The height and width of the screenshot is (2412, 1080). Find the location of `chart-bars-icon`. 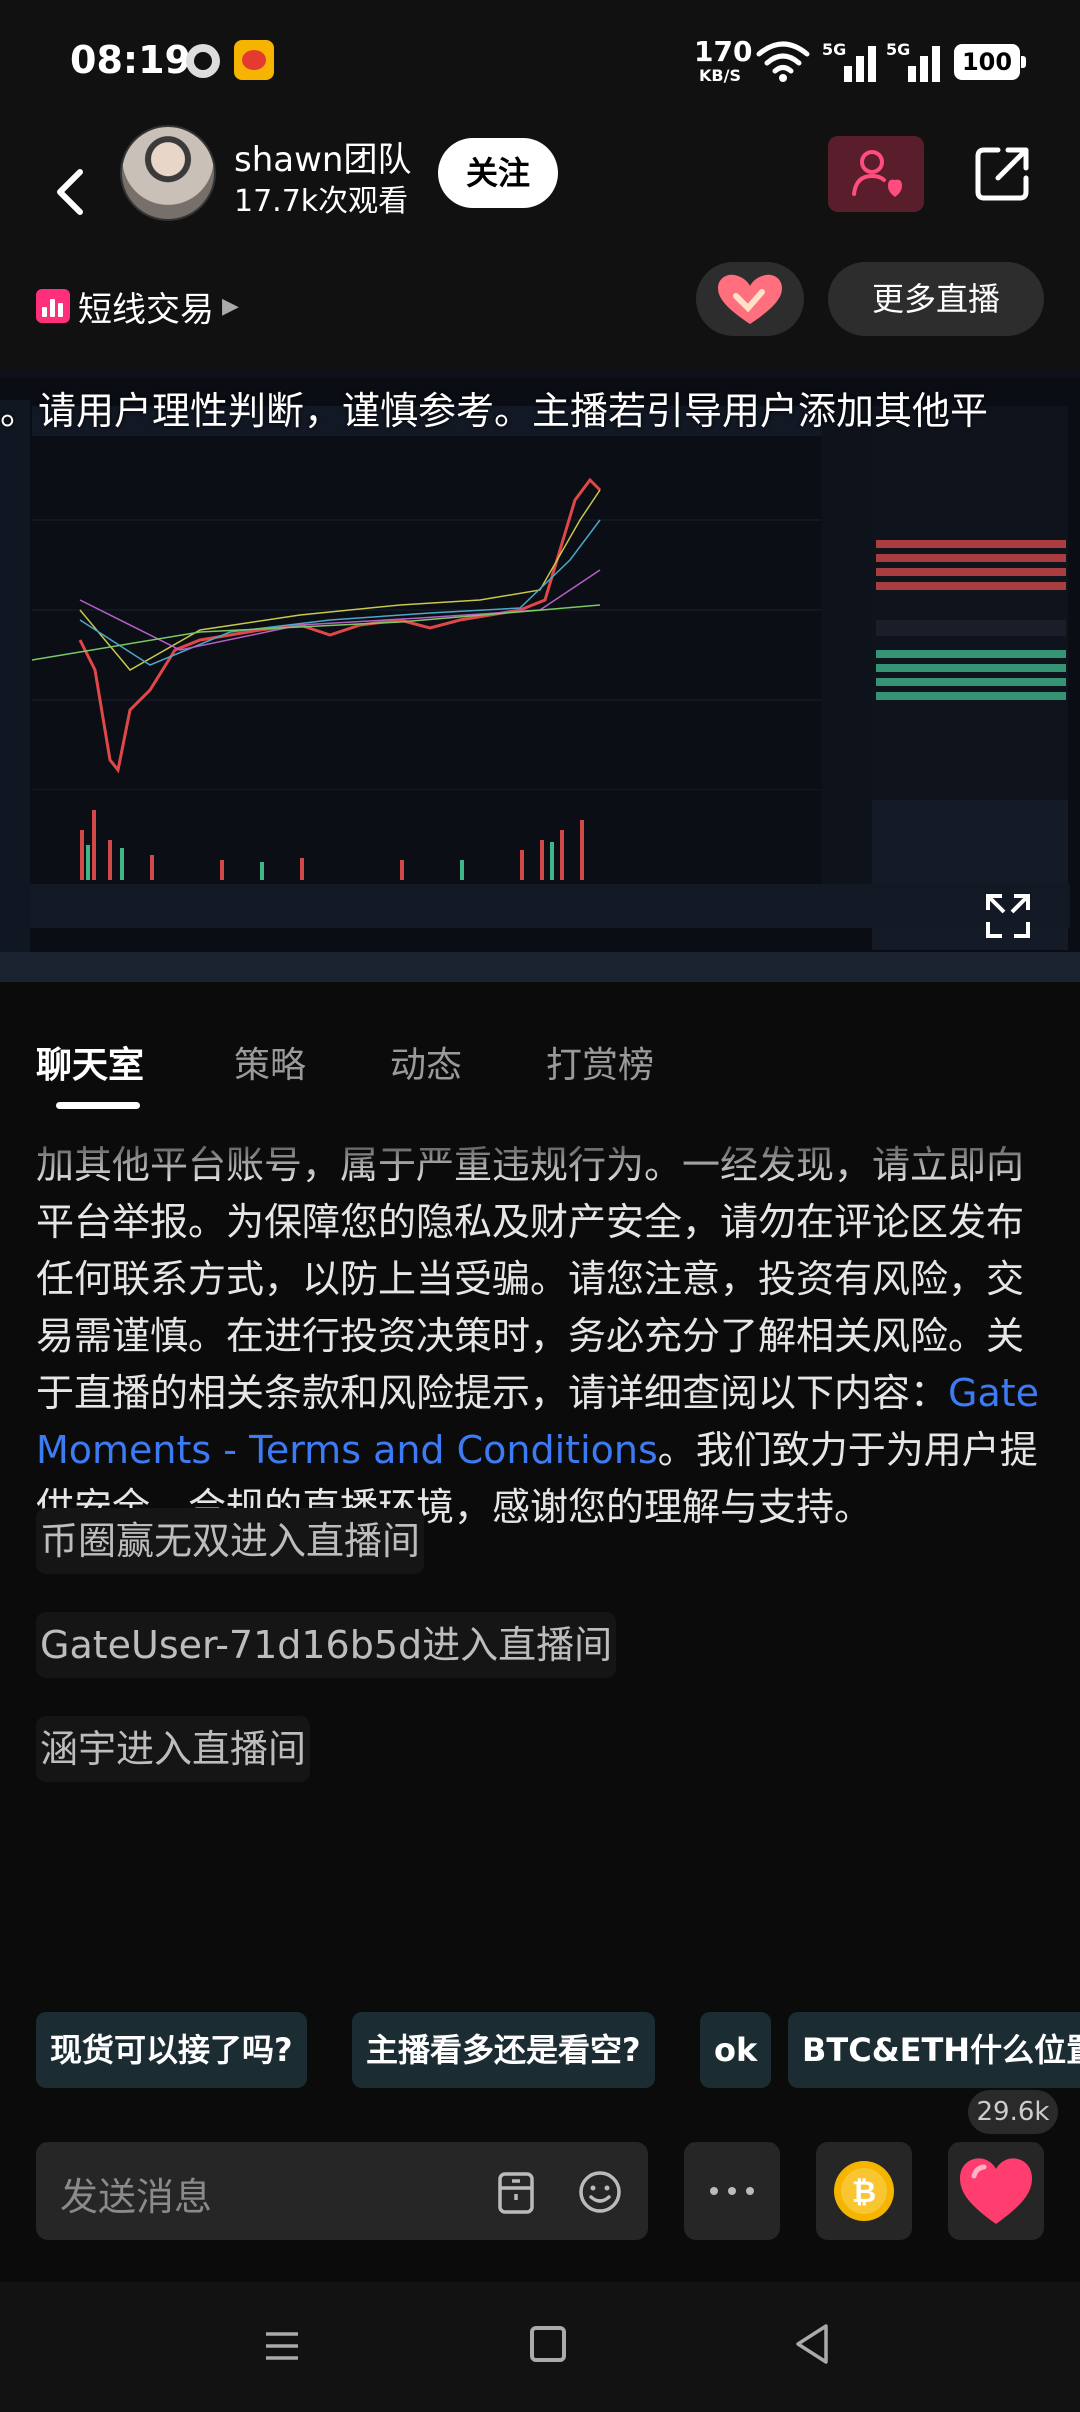

chart-bars-icon is located at coordinates (53, 306).